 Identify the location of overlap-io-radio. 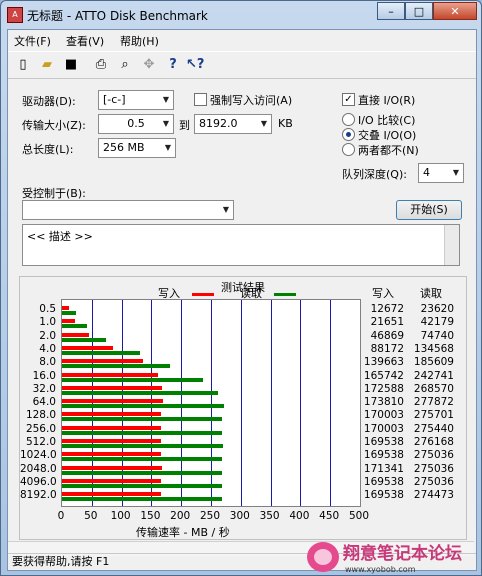
(348, 134).